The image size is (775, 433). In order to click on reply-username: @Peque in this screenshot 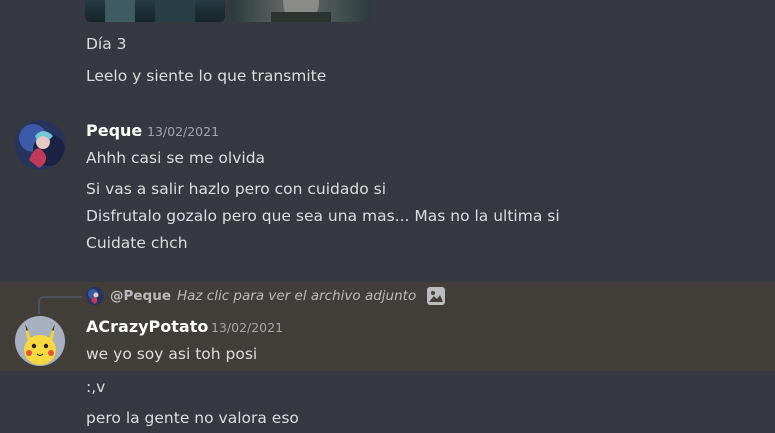, I will do `click(140, 296)`.